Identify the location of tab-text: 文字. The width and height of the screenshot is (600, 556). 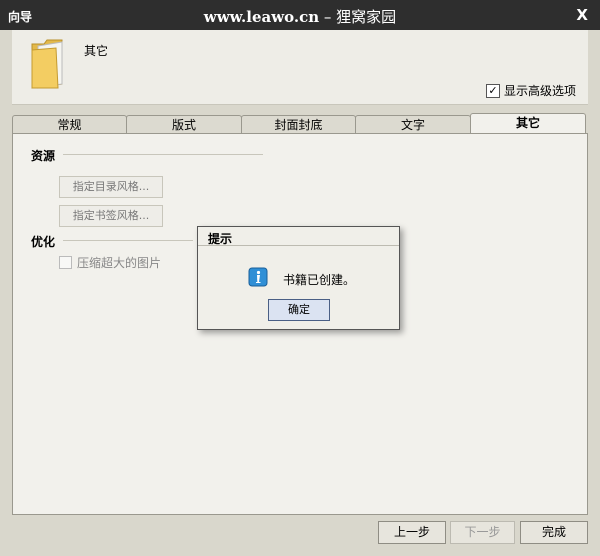
(413, 124).